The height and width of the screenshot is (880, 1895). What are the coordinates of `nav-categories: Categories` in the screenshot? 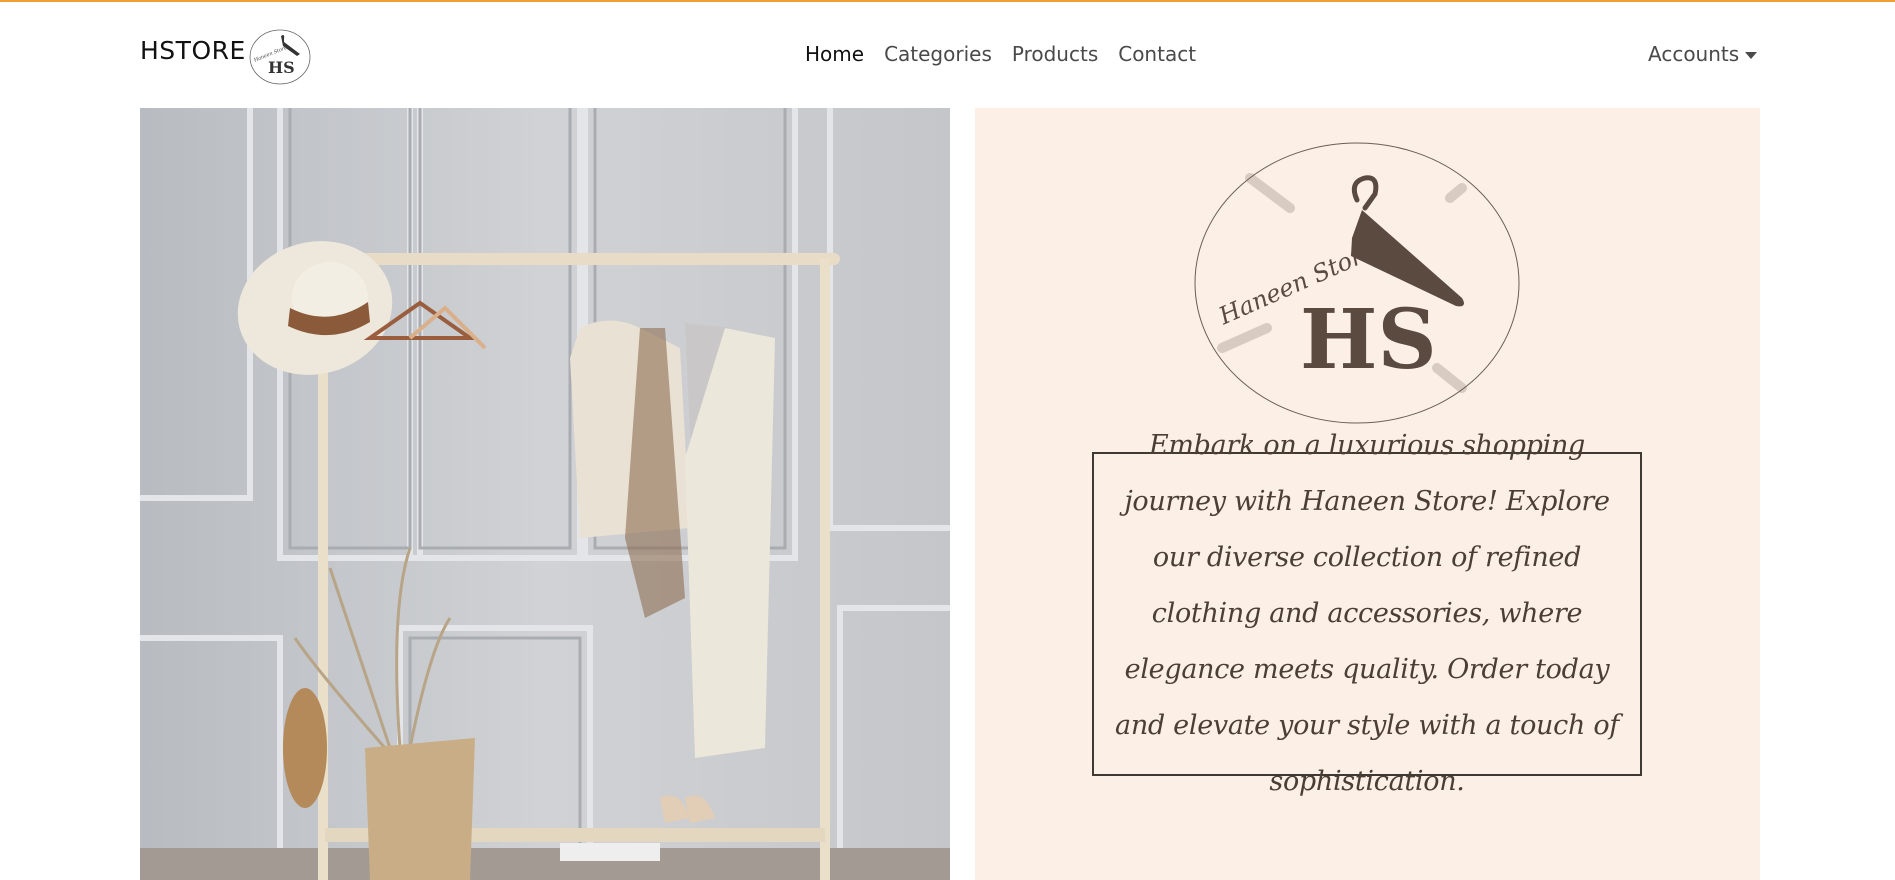 It's located at (938, 54).